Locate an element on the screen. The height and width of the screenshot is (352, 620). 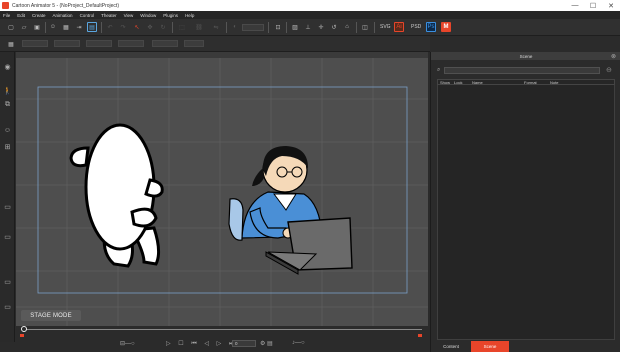
settings-icon: ⚙ ▤ is located at coordinates (266, 343).